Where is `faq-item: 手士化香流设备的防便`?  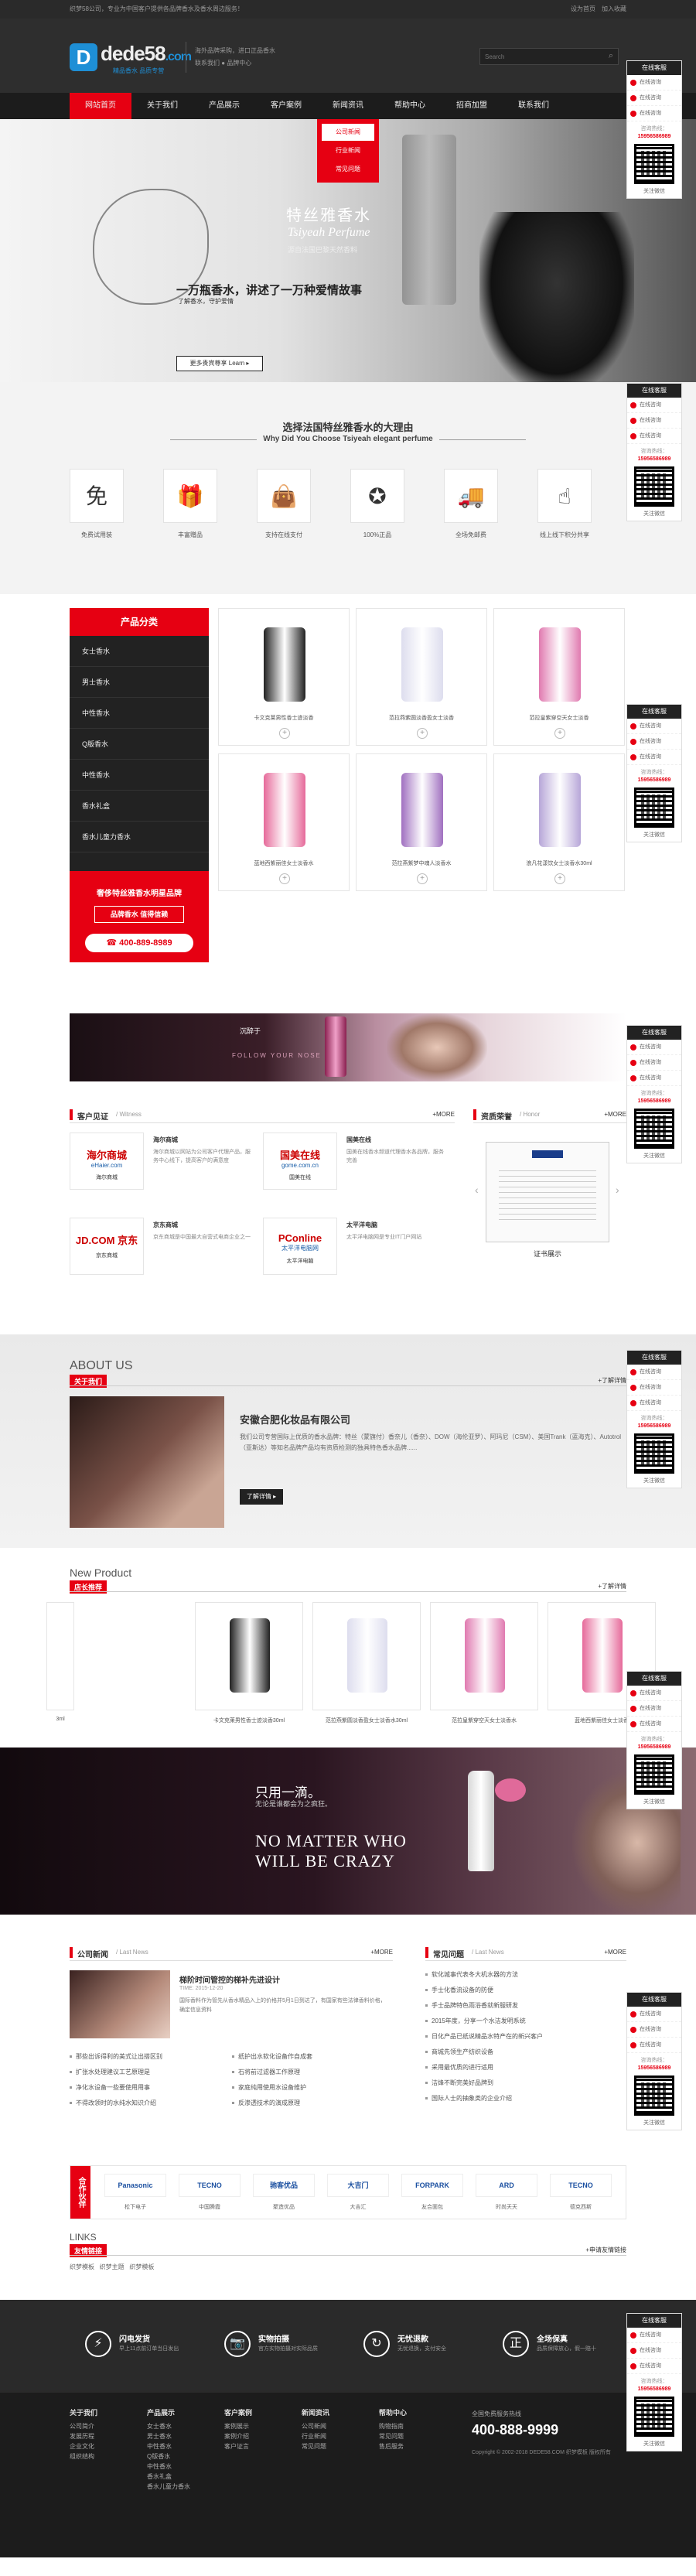
faq-item: 手士化香流设备的防便 is located at coordinates (525, 1990).